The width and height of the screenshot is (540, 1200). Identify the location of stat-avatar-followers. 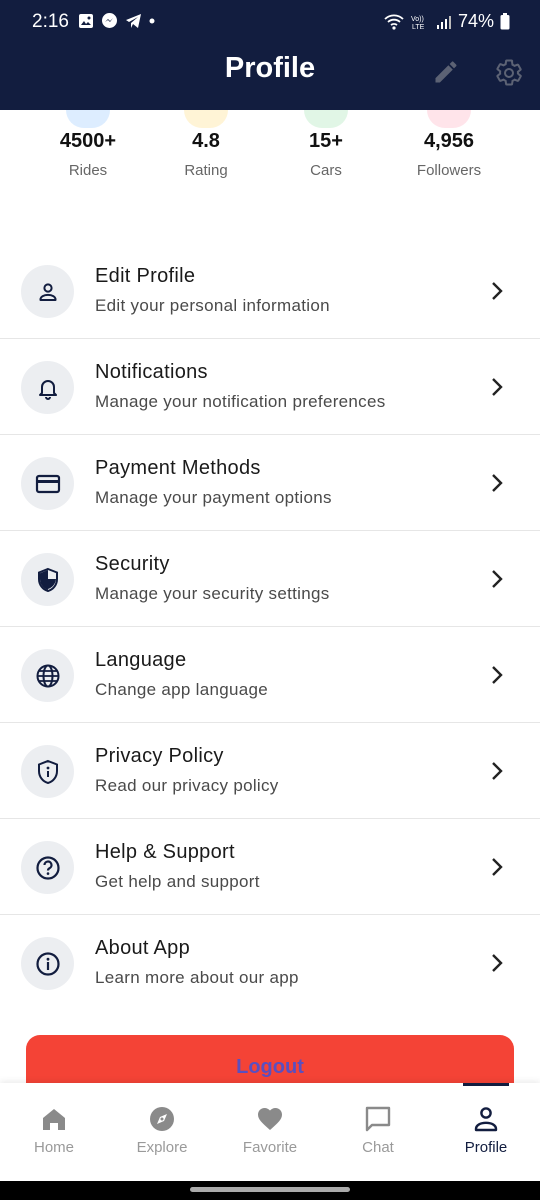
(449, 119).